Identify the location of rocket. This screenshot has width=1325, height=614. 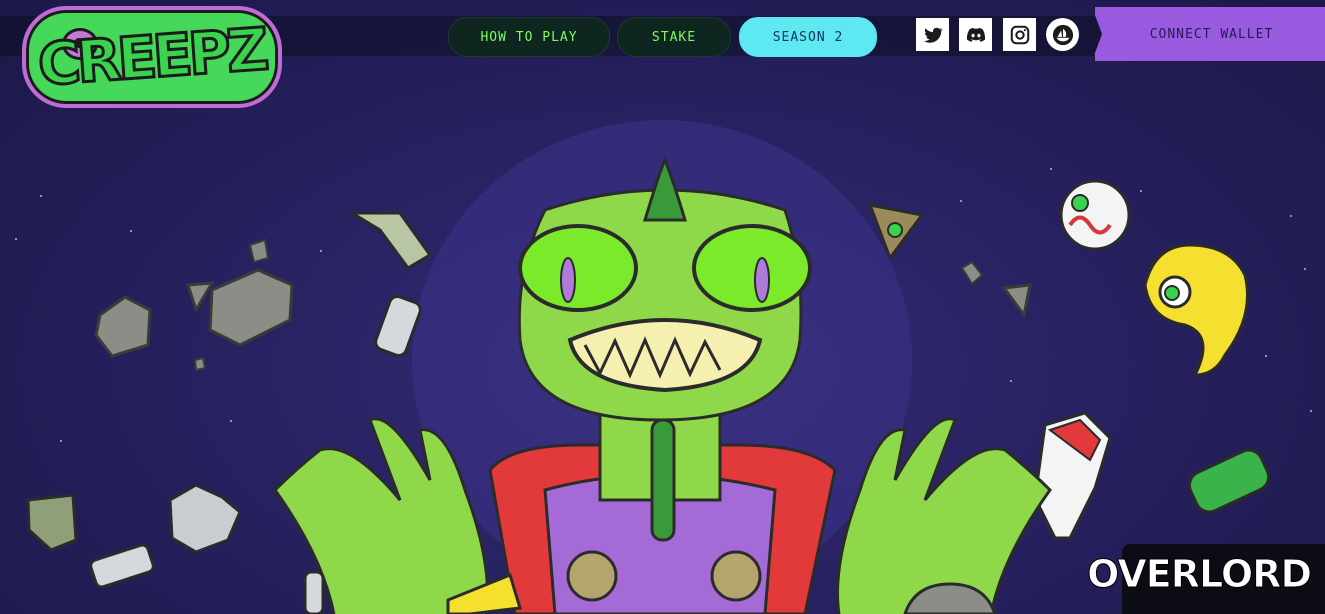
(314, 592).